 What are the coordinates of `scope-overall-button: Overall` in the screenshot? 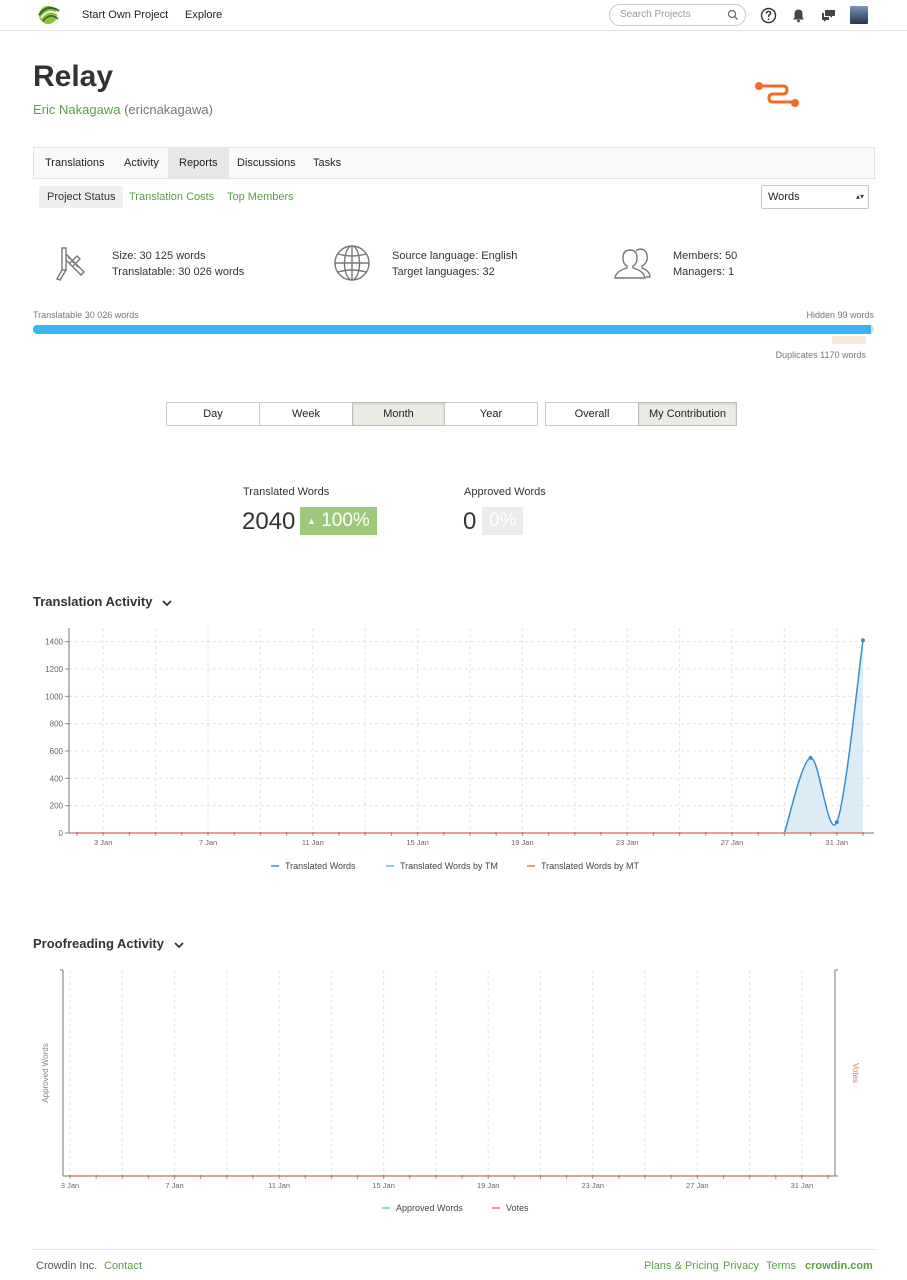 It's located at (592, 414).